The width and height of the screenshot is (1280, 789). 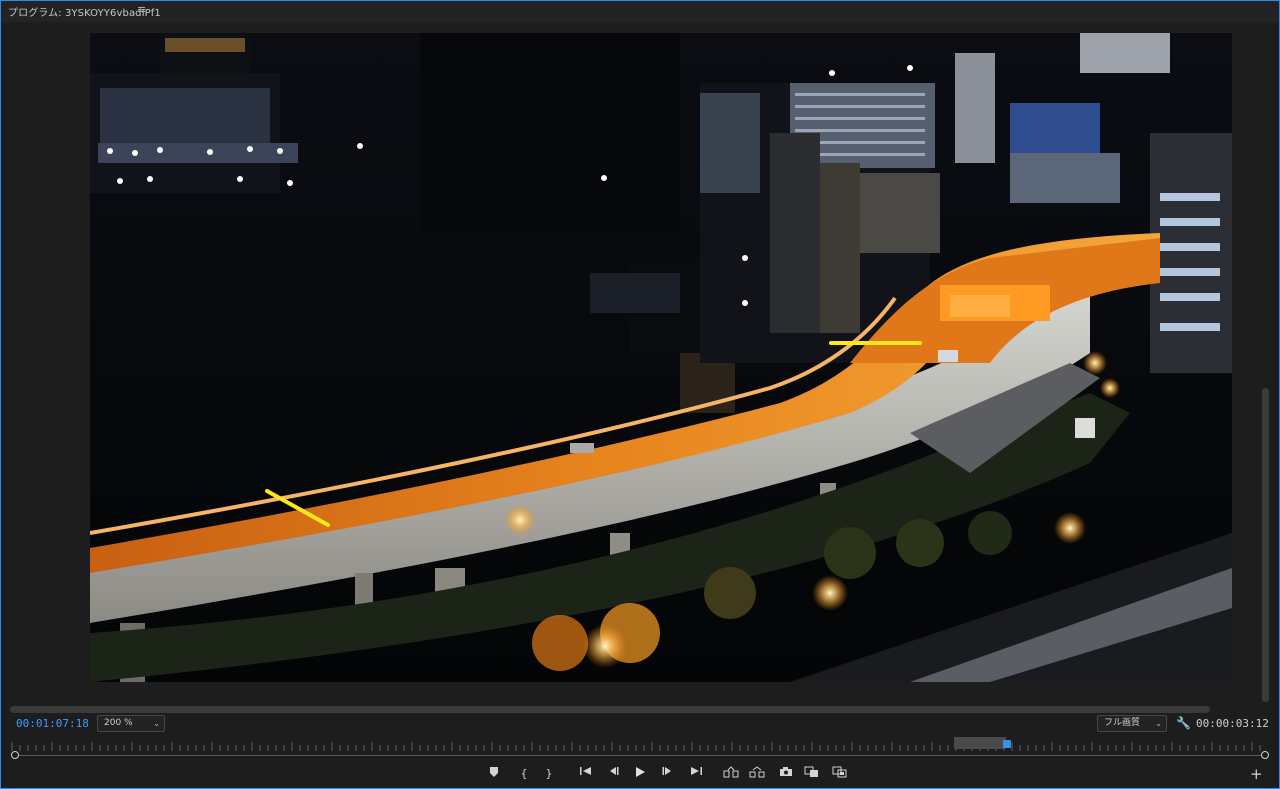 What do you see at coordinates (640, 11) in the screenshot?
I see `program-monitor-header: プログラム: 3YSKOYY6vbadIPf1 ≡` at bounding box center [640, 11].